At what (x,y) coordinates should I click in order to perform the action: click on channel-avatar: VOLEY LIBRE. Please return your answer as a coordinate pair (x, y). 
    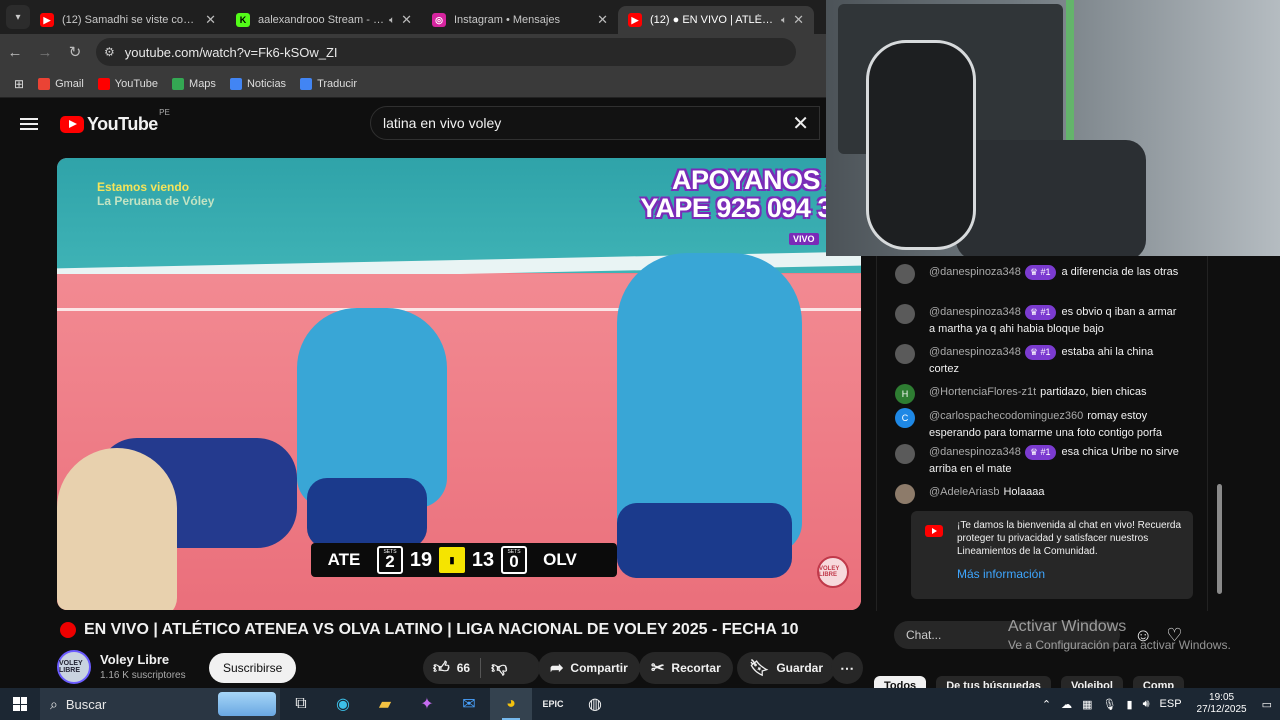
    Looking at the image, I should click on (74, 667).